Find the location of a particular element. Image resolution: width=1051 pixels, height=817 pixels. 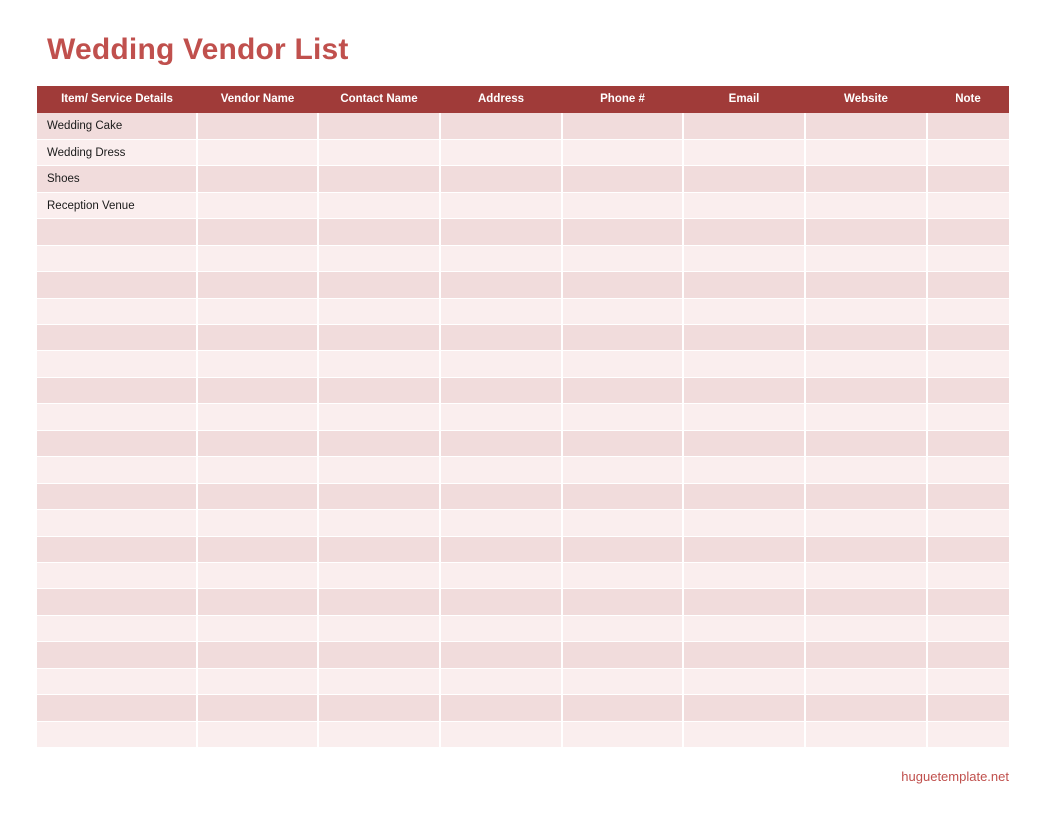

footer-website-link: huguetemplate.net is located at coordinates (955, 776).